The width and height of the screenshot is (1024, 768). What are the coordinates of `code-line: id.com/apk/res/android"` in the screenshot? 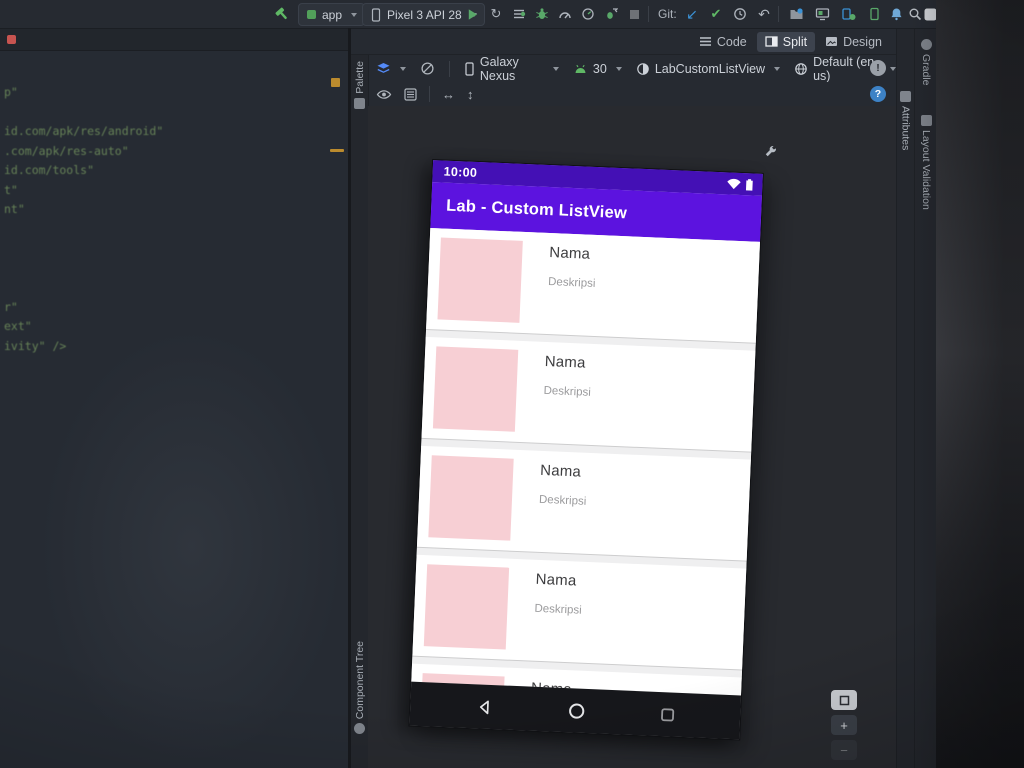 It's located at (84, 131).